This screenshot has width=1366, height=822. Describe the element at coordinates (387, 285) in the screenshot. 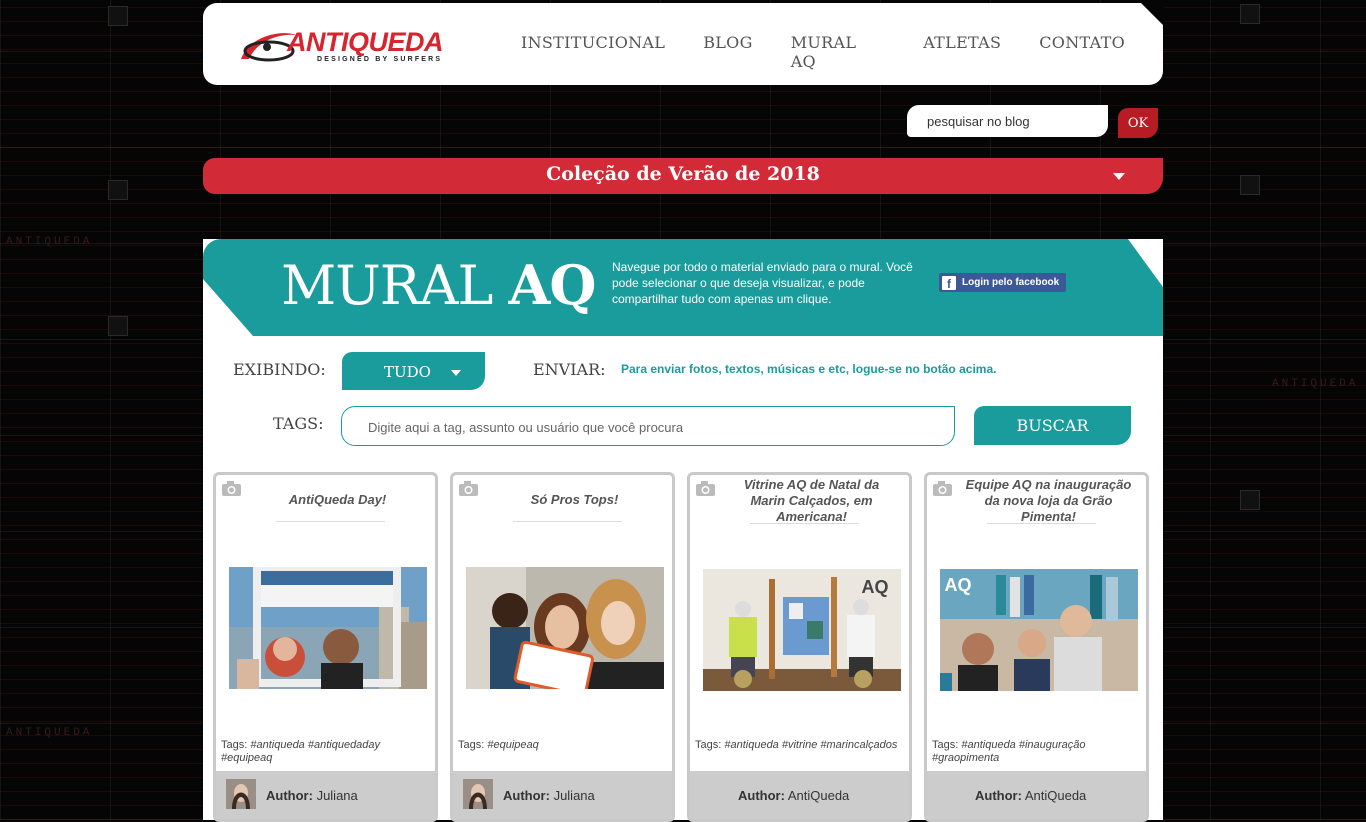

I see `mural-title-light: MURAL` at that location.